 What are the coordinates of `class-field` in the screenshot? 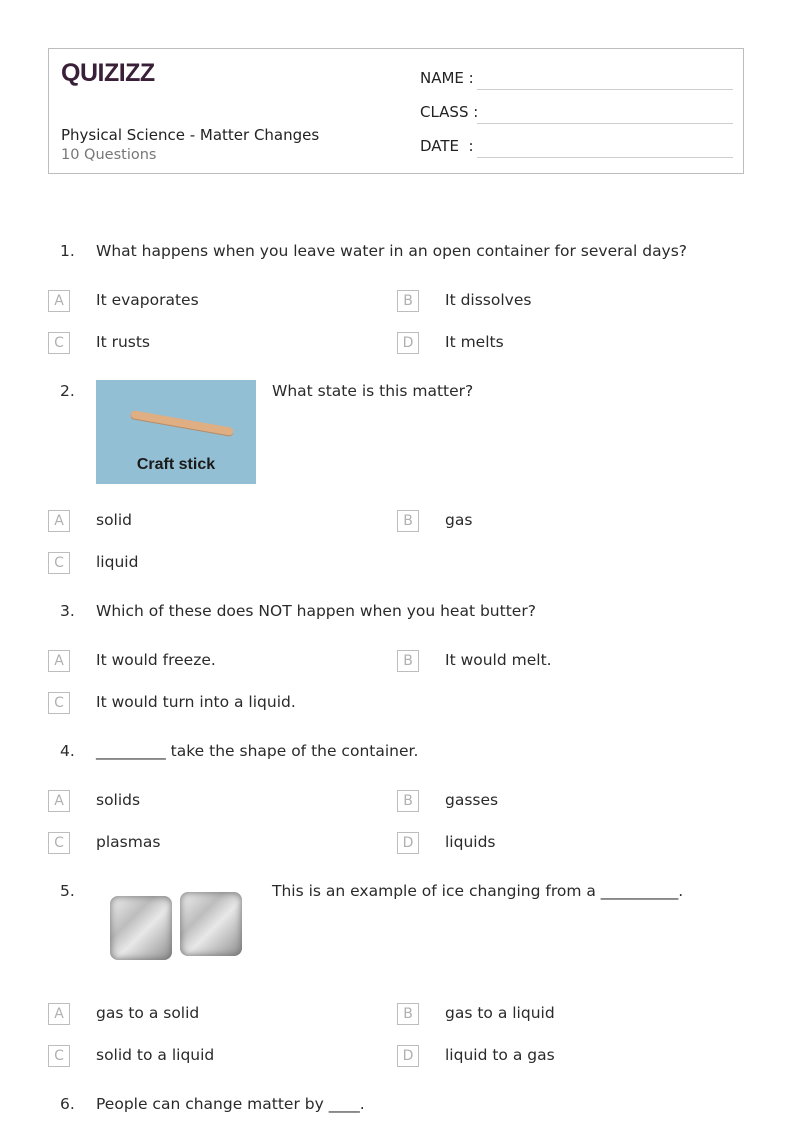 It's located at (605, 123).